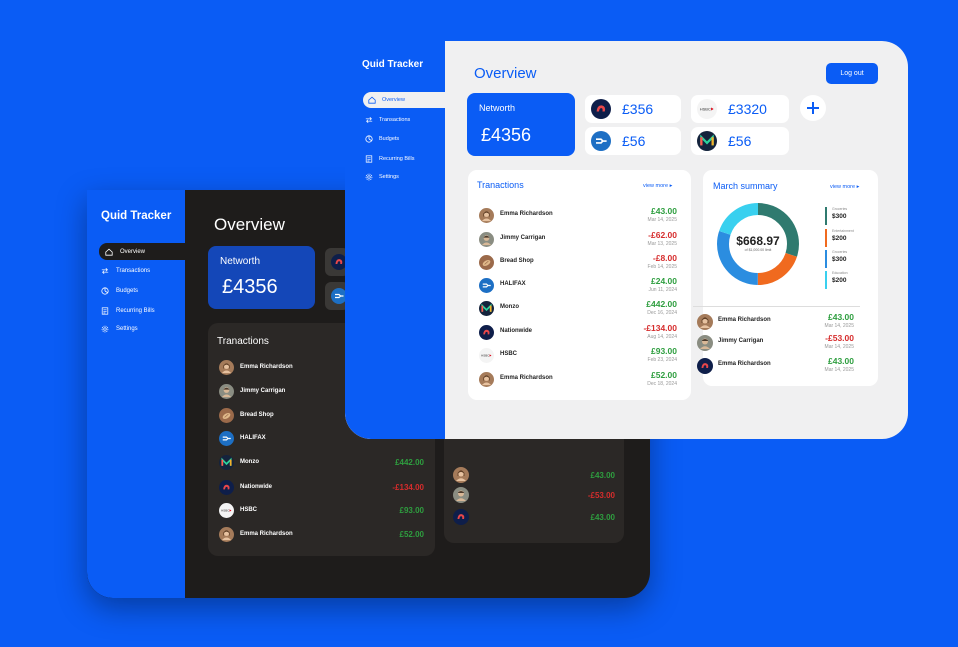 This screenshot has width=958, height=647. What do you see at coordinates (321, 487) in the screenshot?
I see `list-item: Nationwide -£134.00` at bounding box center [321, 487].